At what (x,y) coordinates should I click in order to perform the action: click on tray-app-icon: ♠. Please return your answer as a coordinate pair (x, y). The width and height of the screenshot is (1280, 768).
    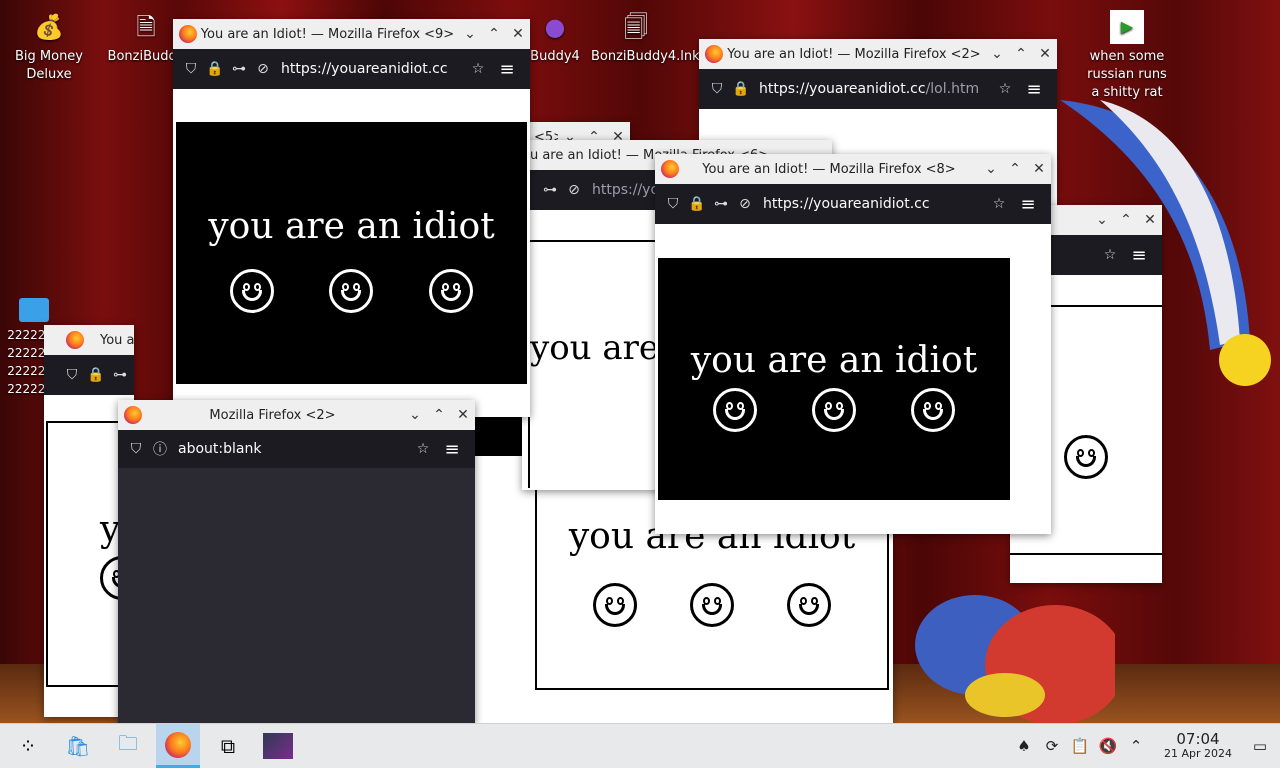
    Looking at the image, I should click on (1024, 746).